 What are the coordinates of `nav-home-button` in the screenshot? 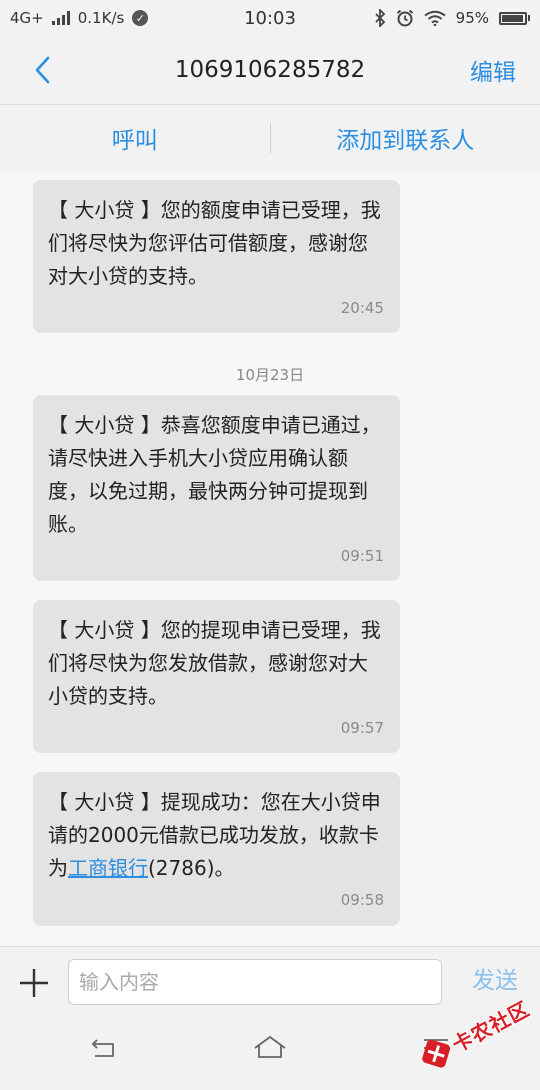 It's located at (270, 1048).